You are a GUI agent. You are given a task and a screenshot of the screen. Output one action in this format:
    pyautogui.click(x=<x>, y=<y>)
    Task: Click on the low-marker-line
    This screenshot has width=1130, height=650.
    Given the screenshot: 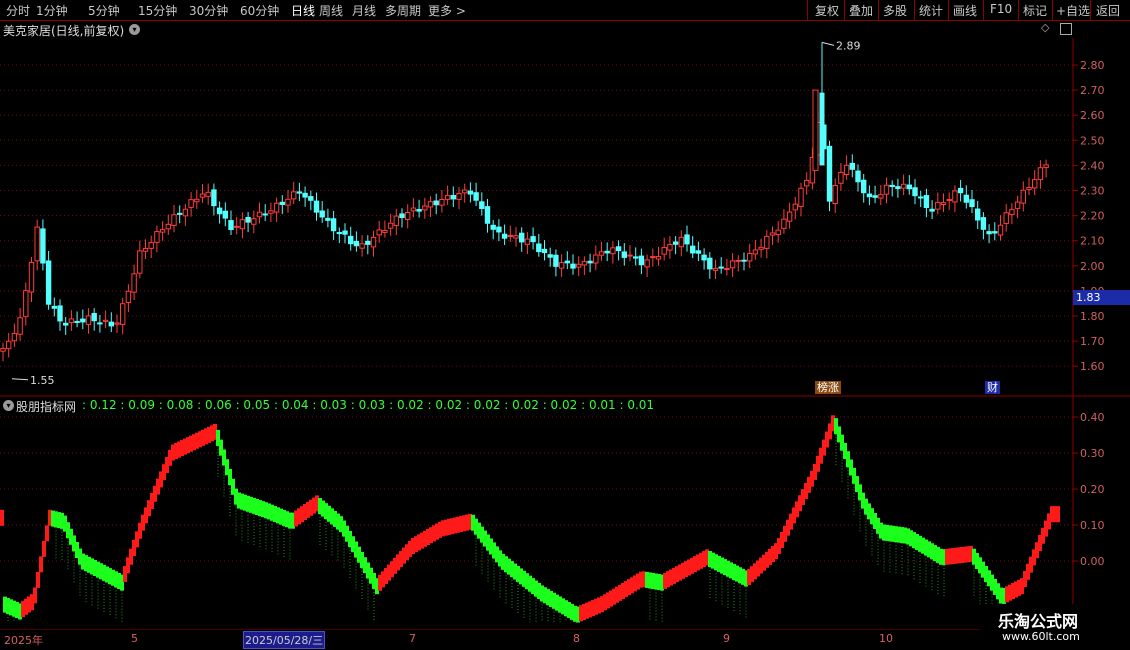 What is the action you would take?
    pyautogui.click(x=20, y=379)
    